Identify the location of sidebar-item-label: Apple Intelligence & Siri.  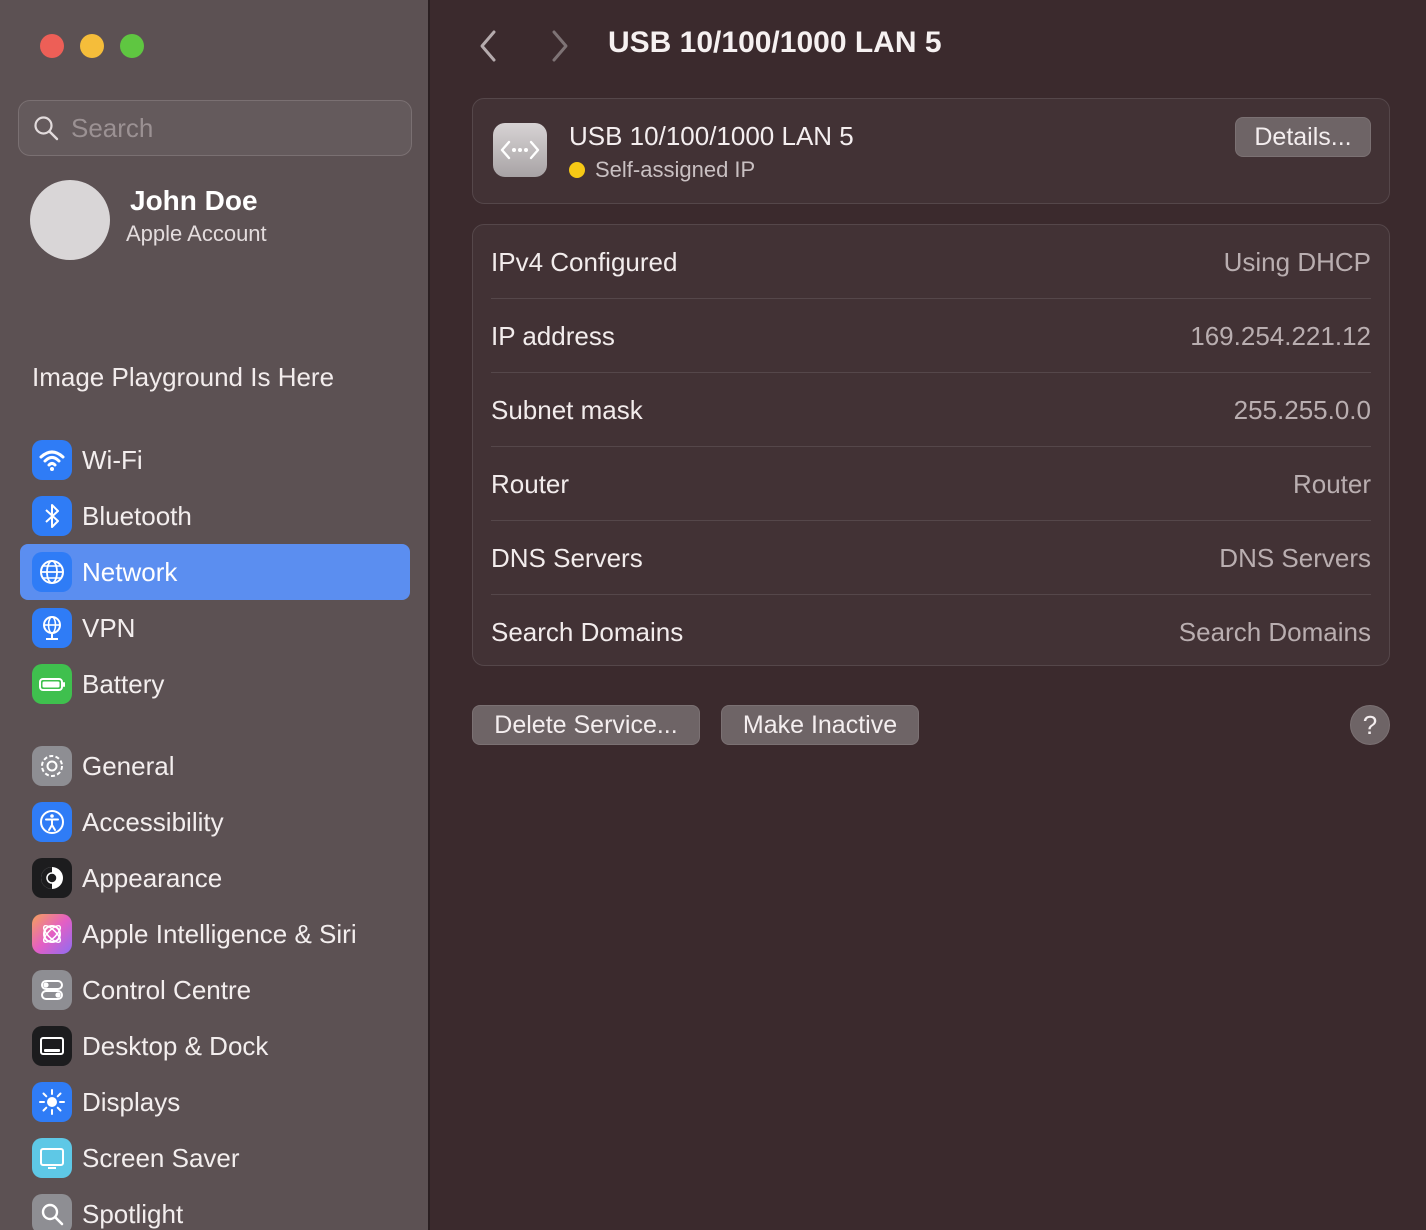
(219, 933).